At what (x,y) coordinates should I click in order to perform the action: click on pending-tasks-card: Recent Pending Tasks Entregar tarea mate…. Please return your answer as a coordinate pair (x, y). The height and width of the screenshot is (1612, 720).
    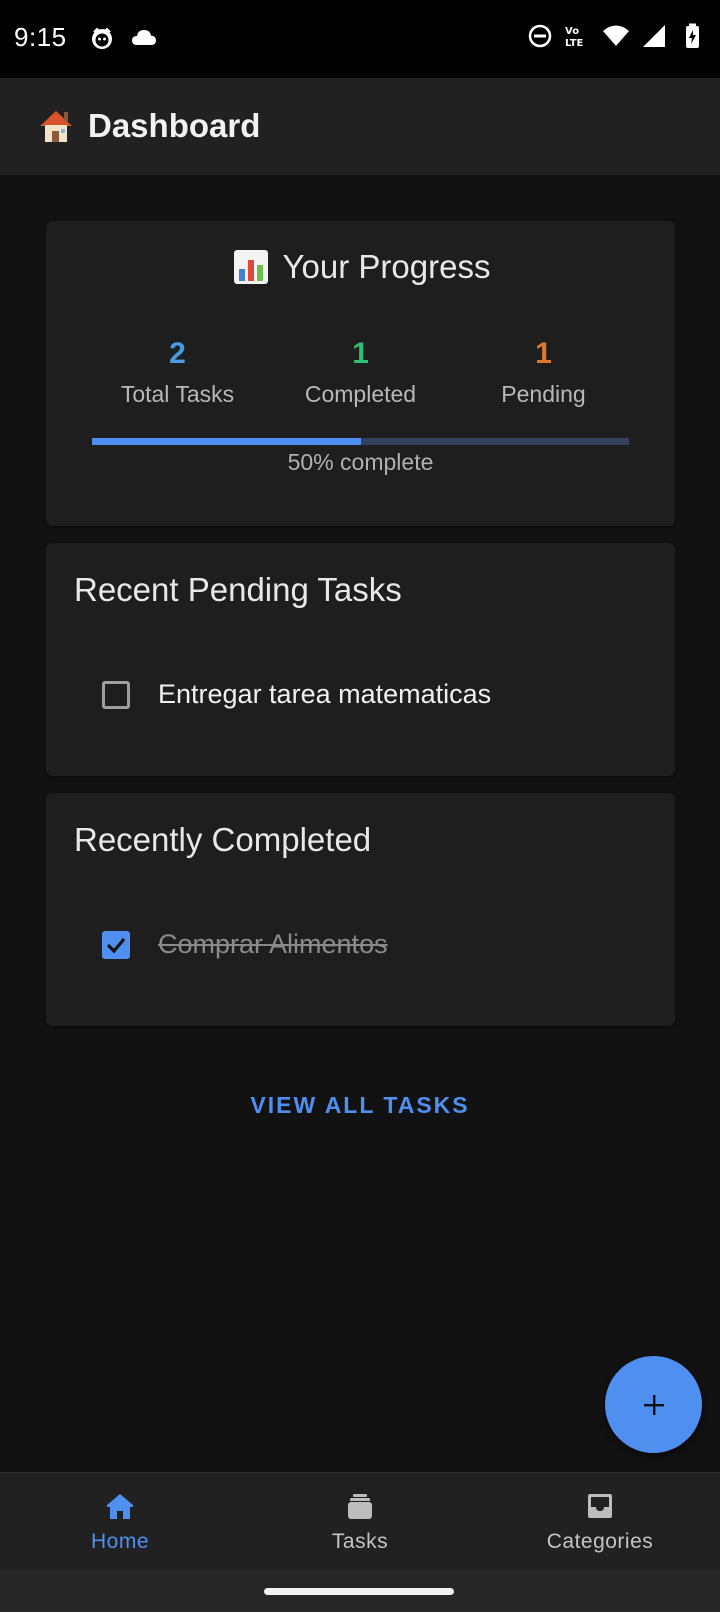
    Looking at the image, I should click on (360, 659).